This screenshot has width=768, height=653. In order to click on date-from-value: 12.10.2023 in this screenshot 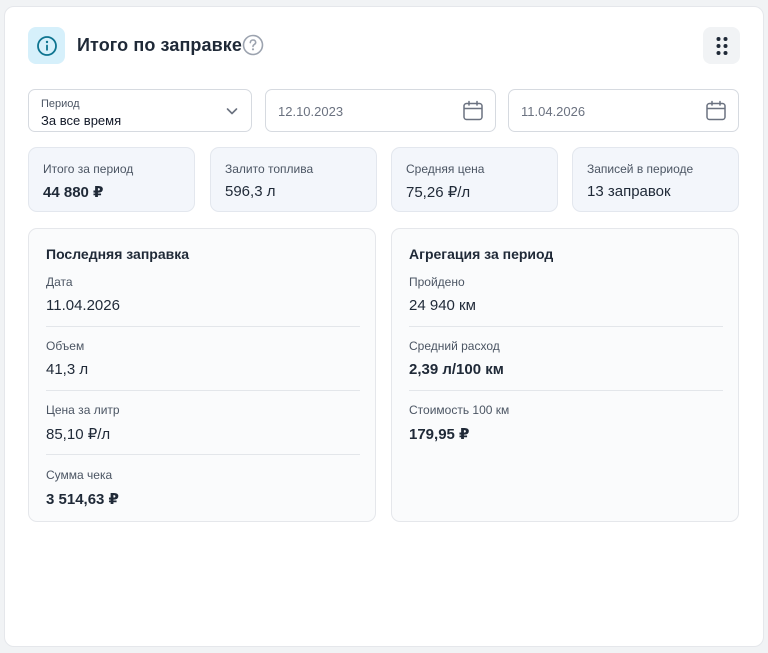, I will do `click(311, 111)`.